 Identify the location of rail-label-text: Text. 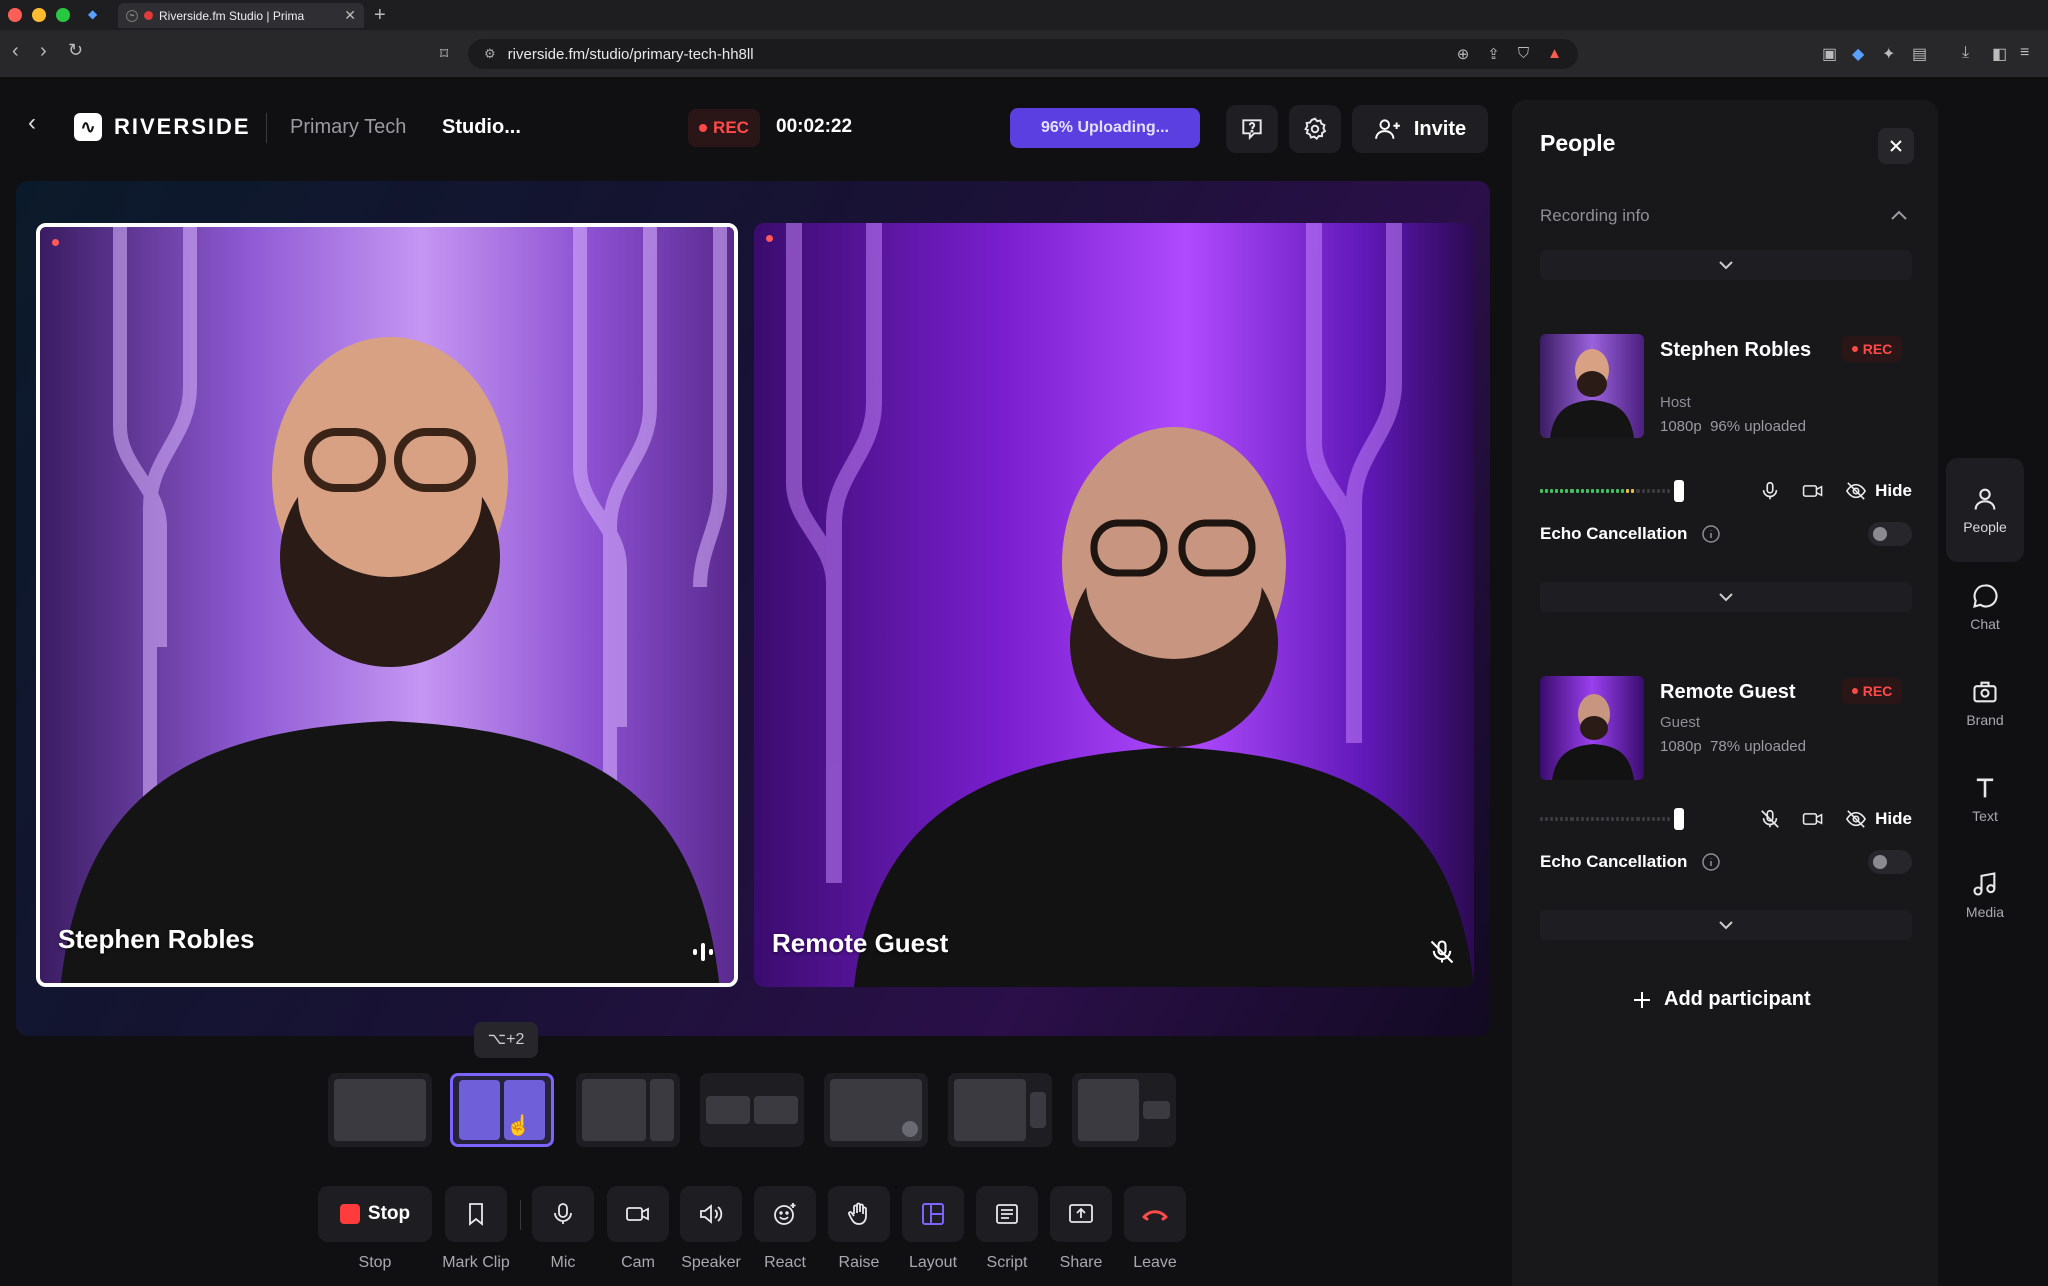
(1985, 816).